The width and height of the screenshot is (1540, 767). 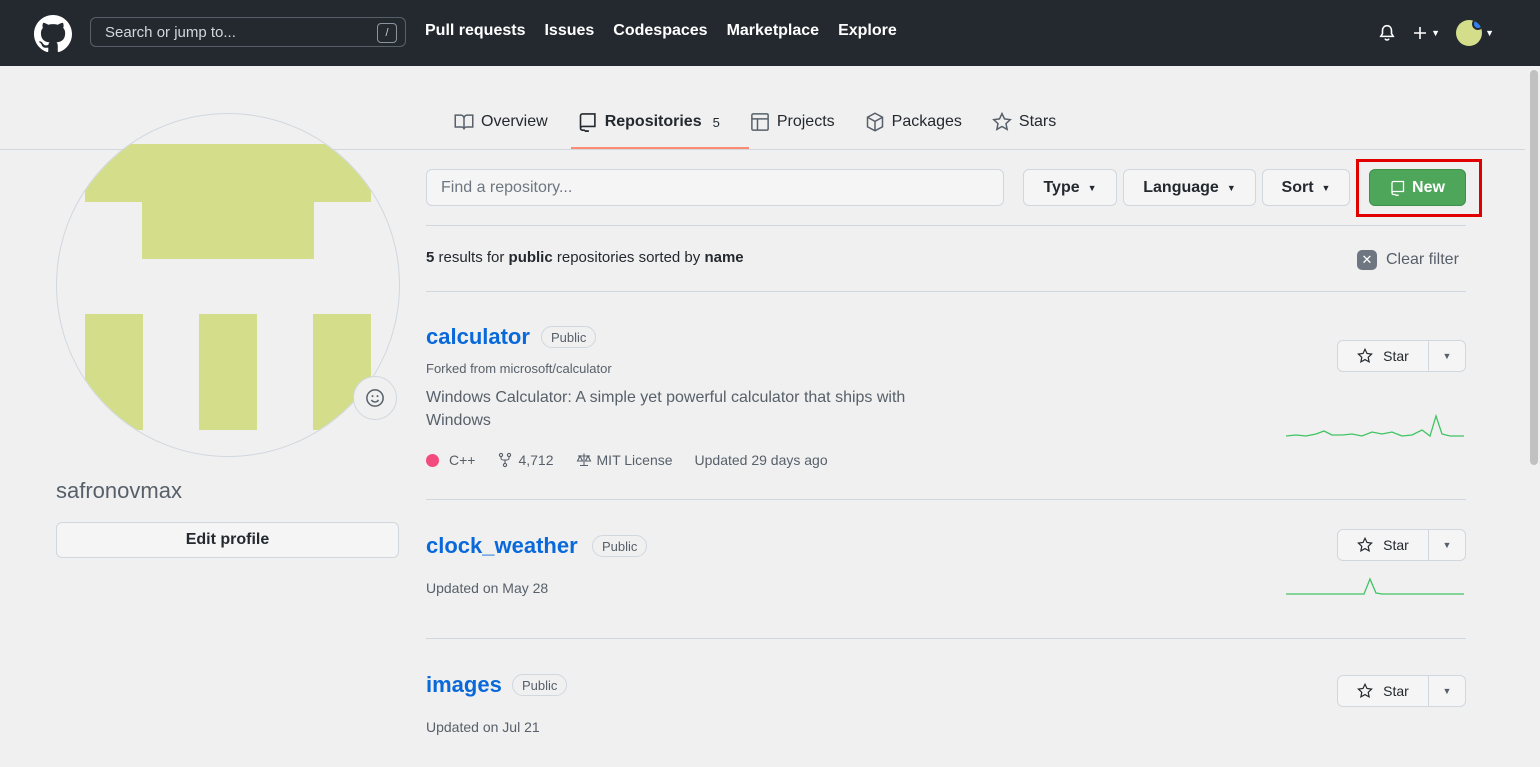 What do you see at coordinates (628, 257) in the screenshot?
I see `results-text-2: repositories sorted by` at bounding box center [628, 257].